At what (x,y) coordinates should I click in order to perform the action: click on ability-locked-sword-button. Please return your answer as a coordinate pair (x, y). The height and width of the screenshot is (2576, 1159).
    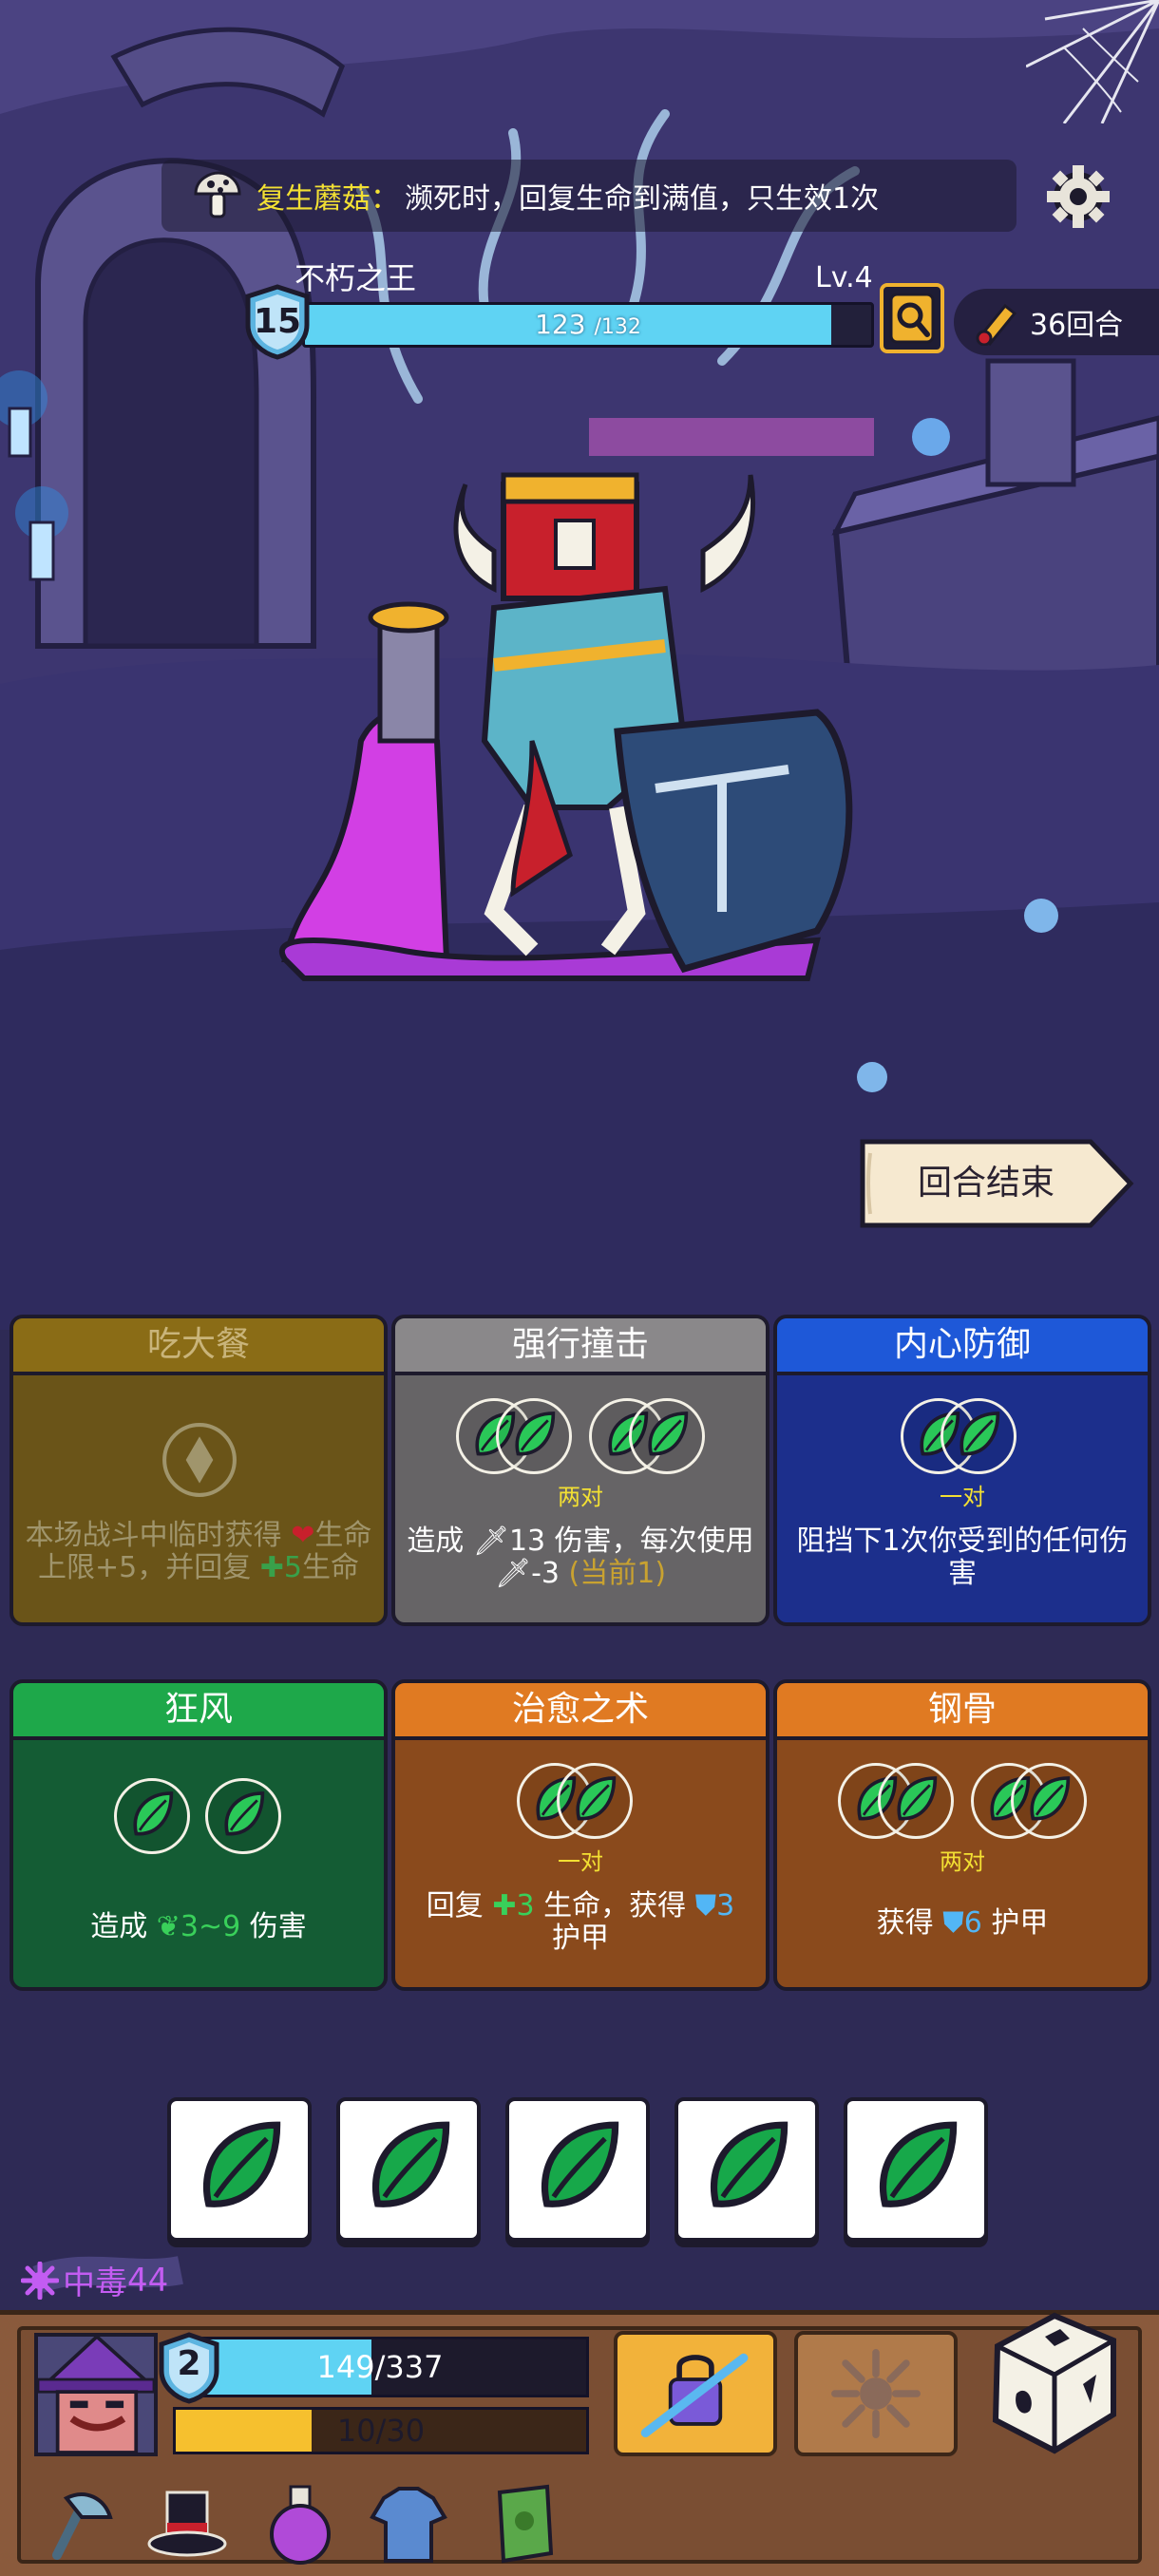
    Looking at the image, I should click on (695, 2393).